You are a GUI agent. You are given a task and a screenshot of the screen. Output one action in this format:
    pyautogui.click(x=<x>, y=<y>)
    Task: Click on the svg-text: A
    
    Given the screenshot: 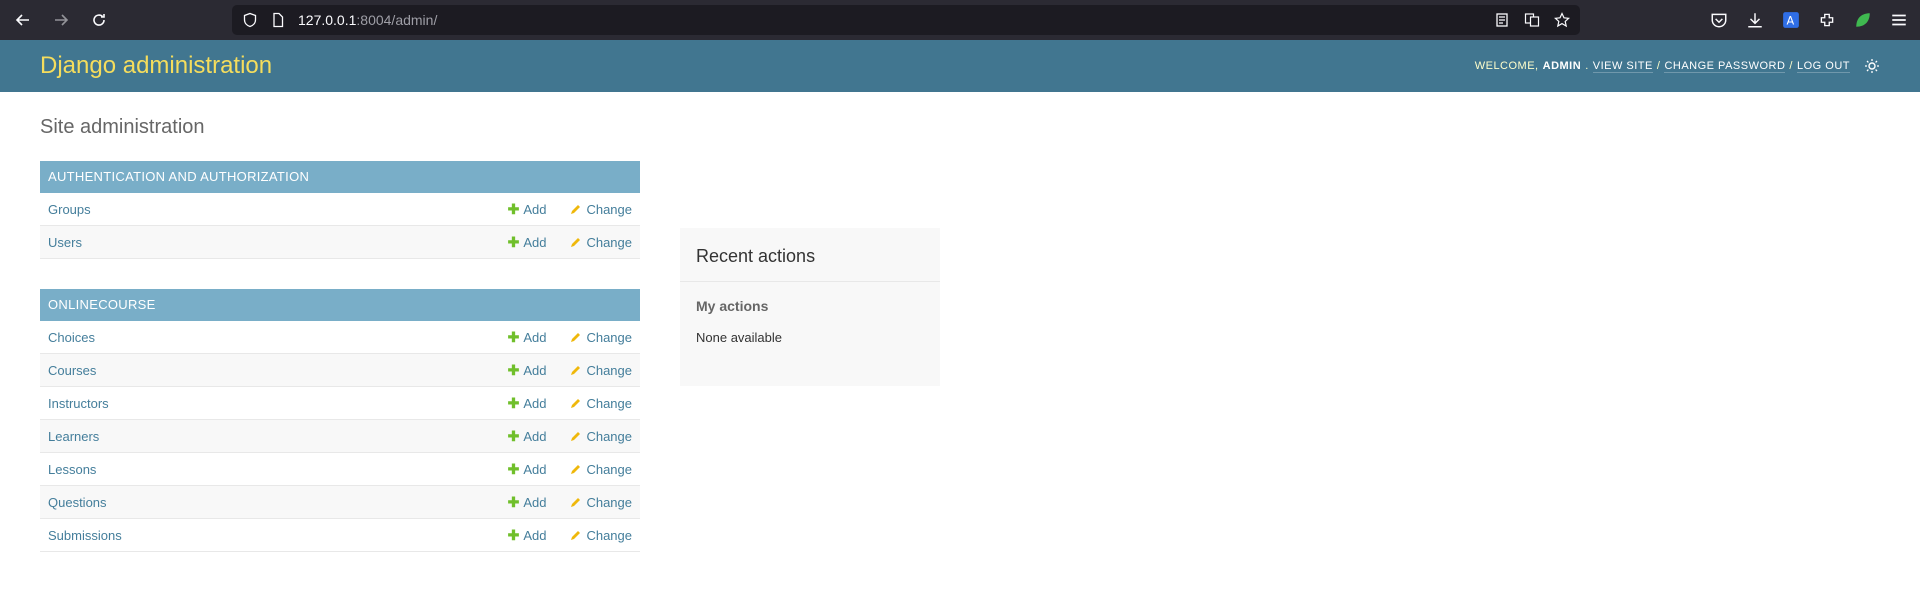 What is the action you would take?
    pyautogui.click(x=1791, y=21)
    